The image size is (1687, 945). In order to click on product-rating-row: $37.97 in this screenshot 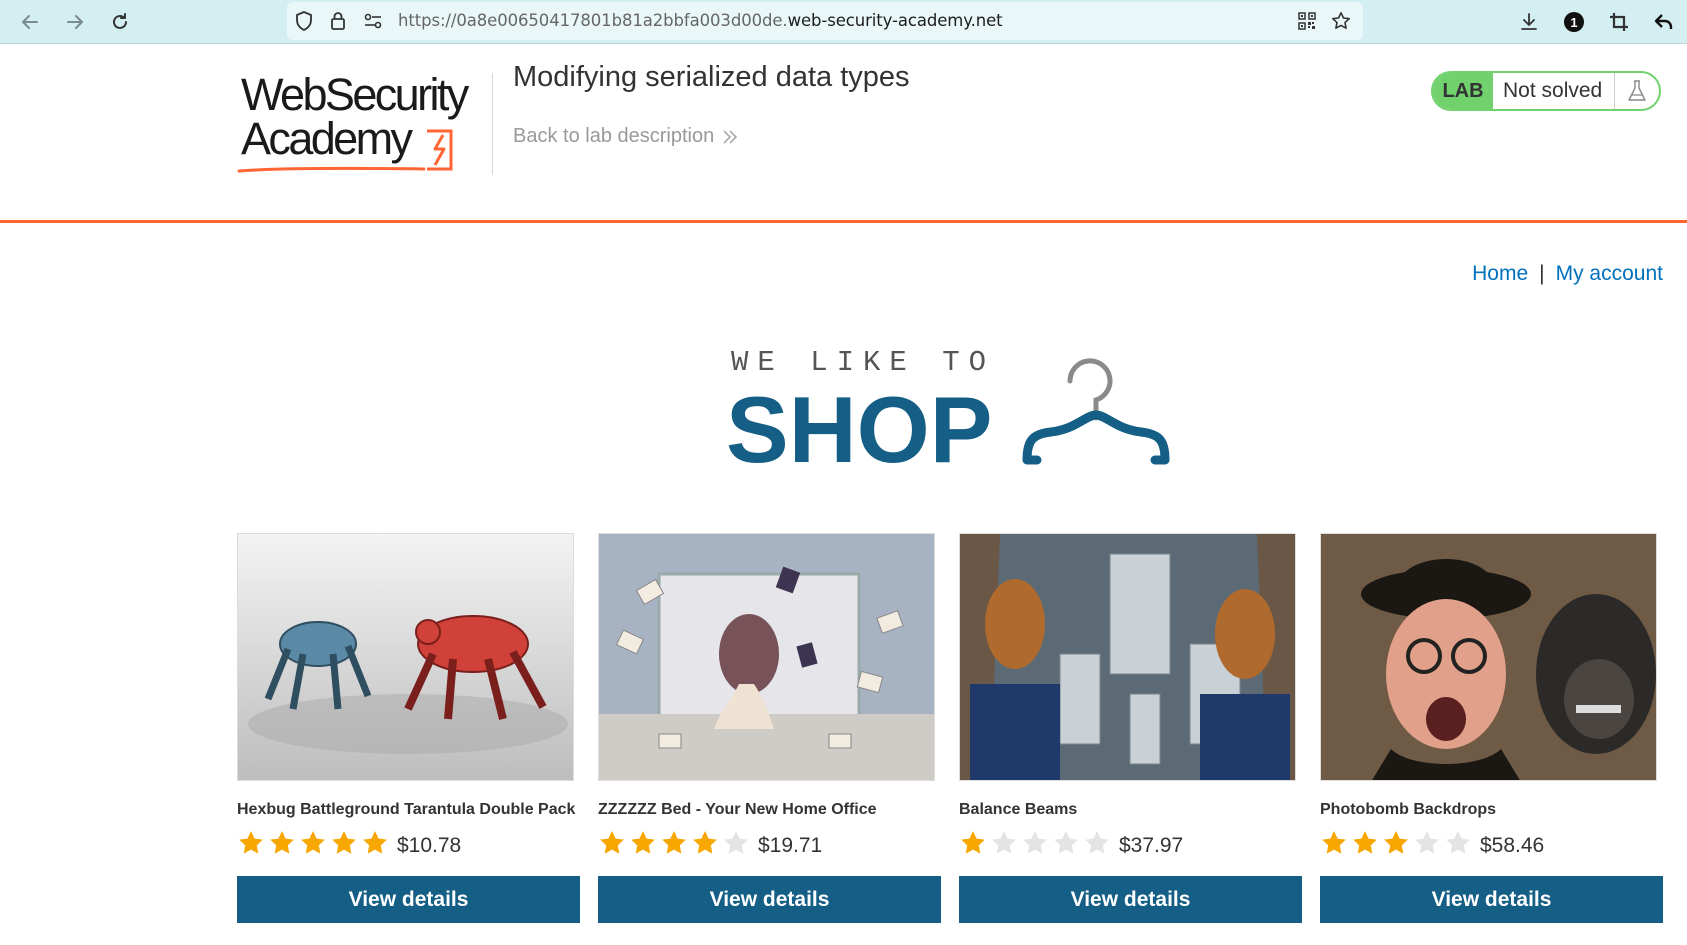, I will do `click(1130, 843)`.